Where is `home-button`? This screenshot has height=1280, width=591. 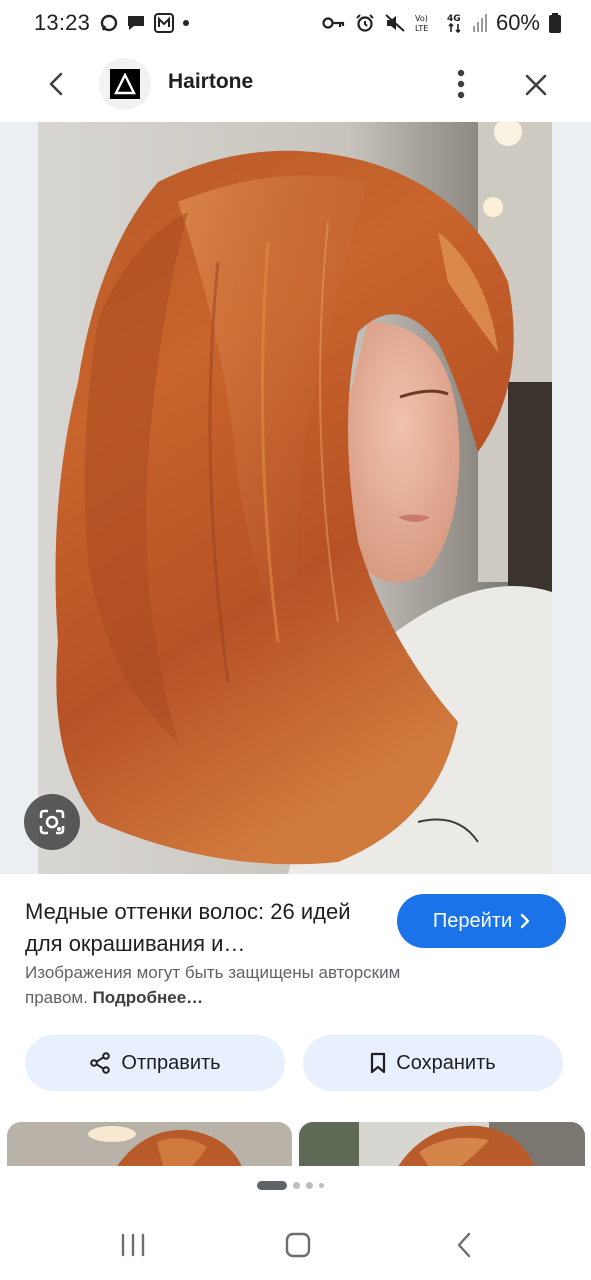 home-button is located at coordinates (298, 1245).